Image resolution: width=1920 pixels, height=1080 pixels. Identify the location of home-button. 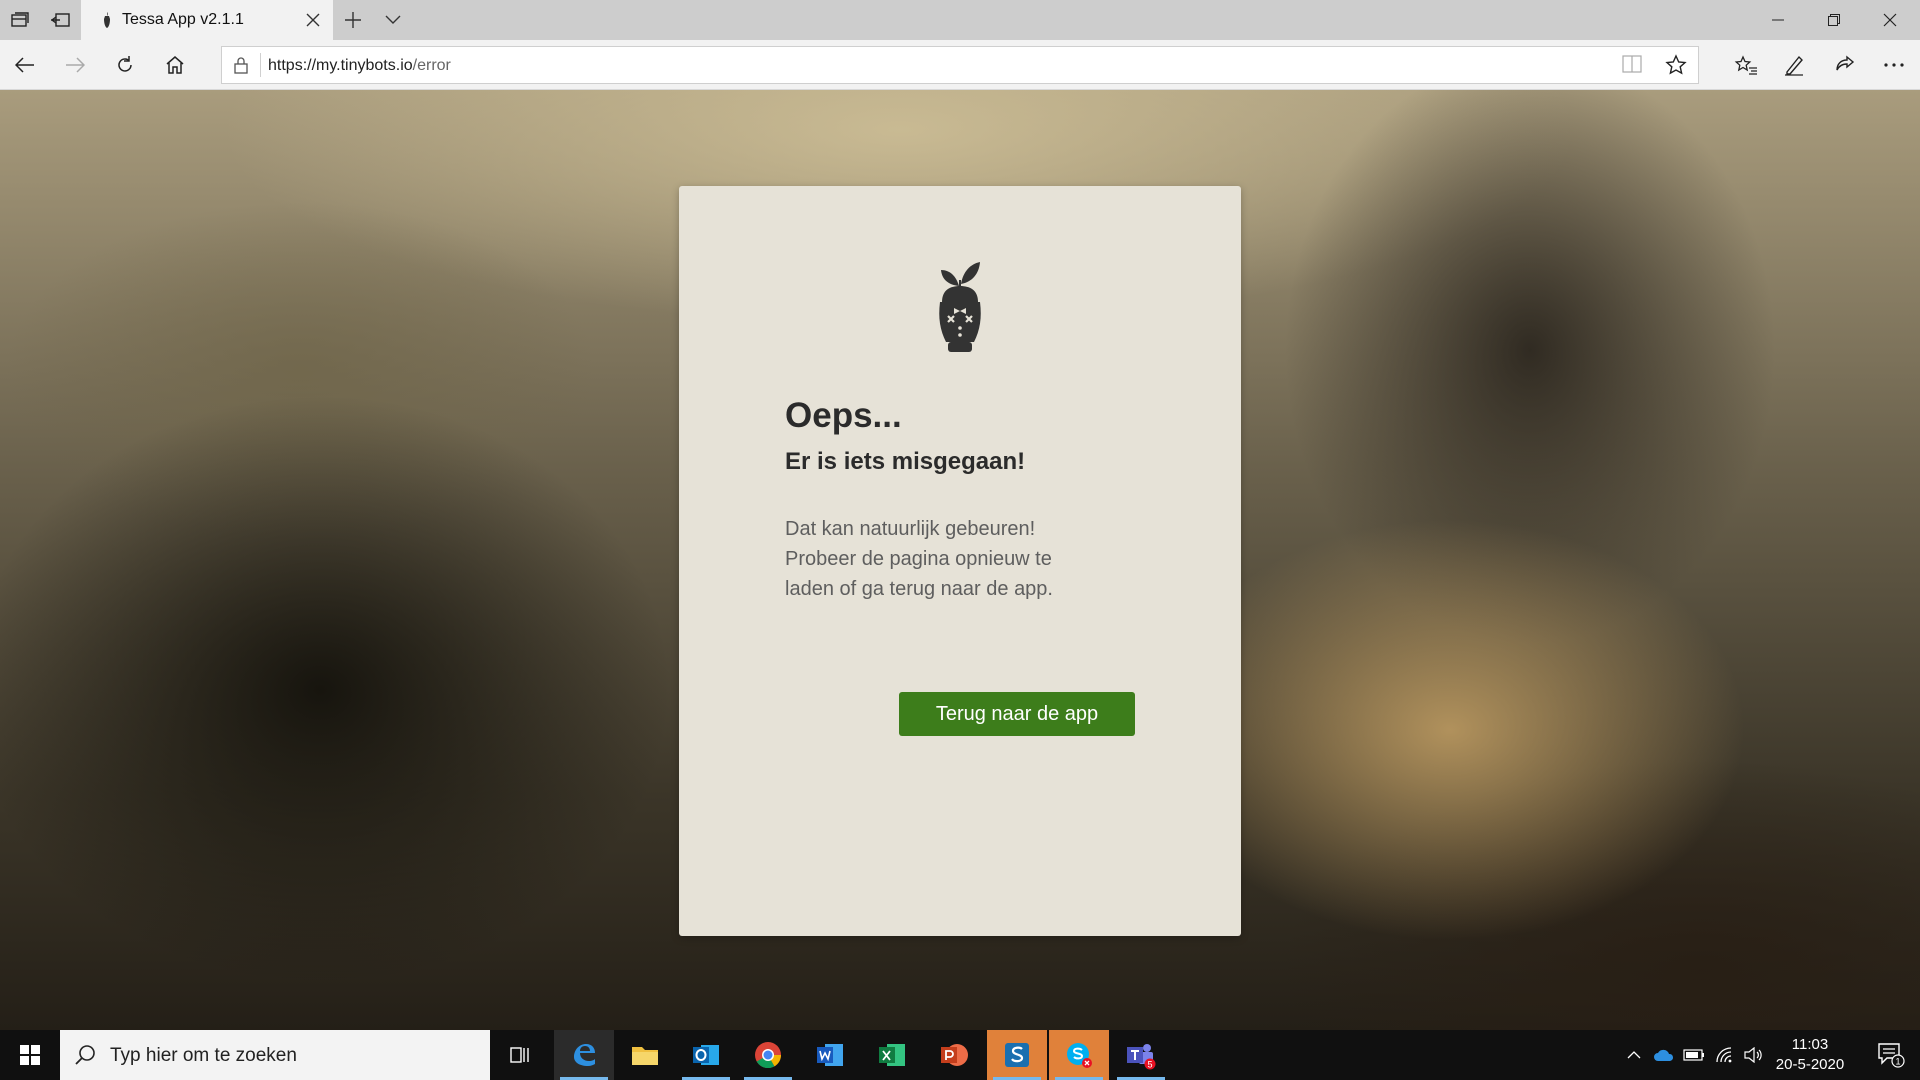
(175, 65).